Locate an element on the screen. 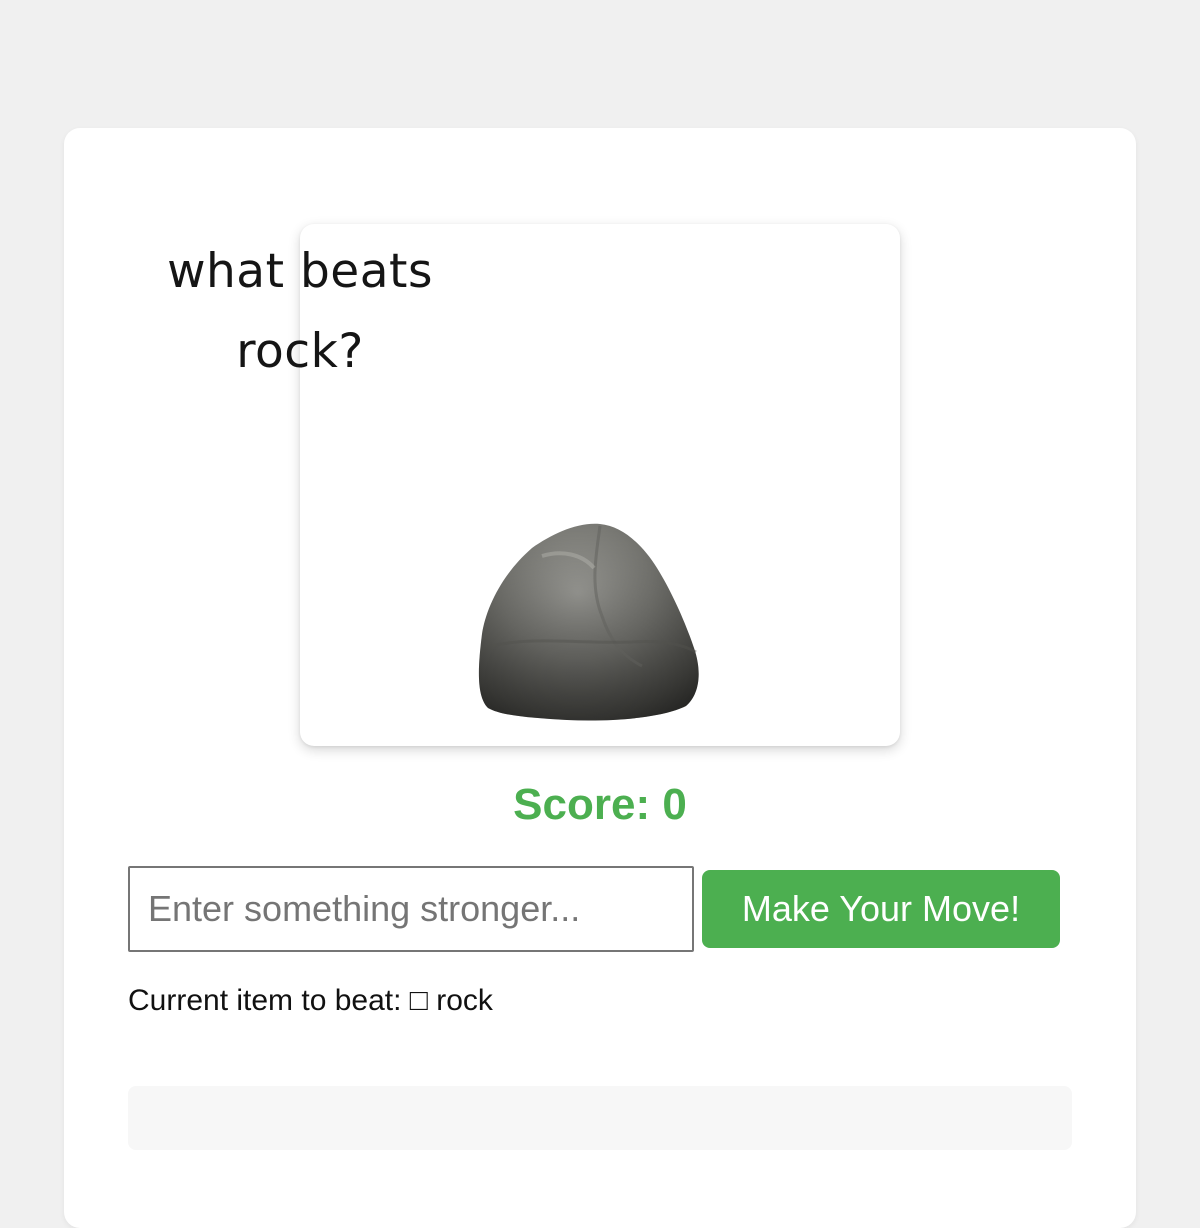 The width and height of the screenshot is (1200, 1228). move-input is located at coordinates (411, 909).